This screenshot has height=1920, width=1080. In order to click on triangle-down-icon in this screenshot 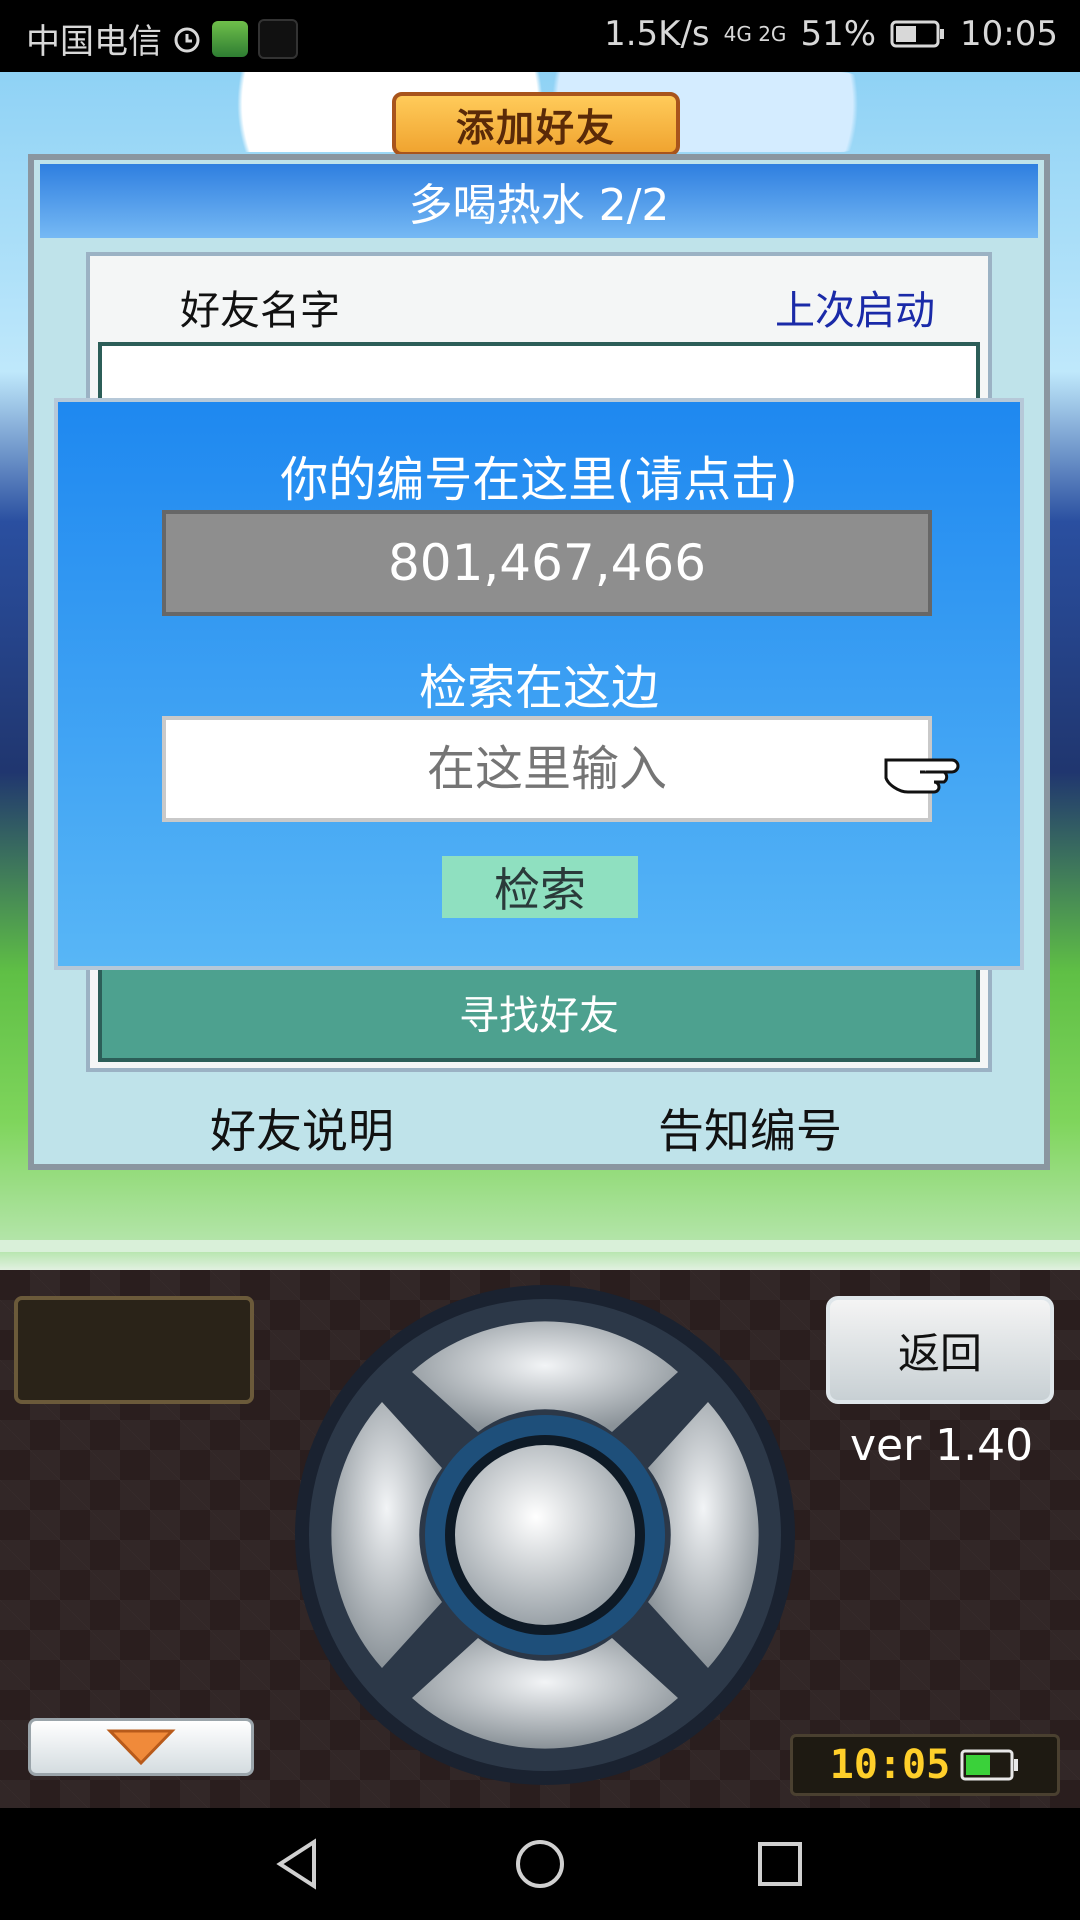, I will do `click(141, 1747)`.